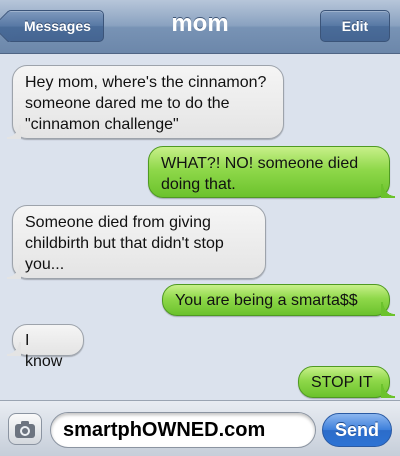 The image size is (400, 456). What do you see at coordinates (357, 430) in the screenshot?
I see `send-button: Send` at bounding box center [357, 430].